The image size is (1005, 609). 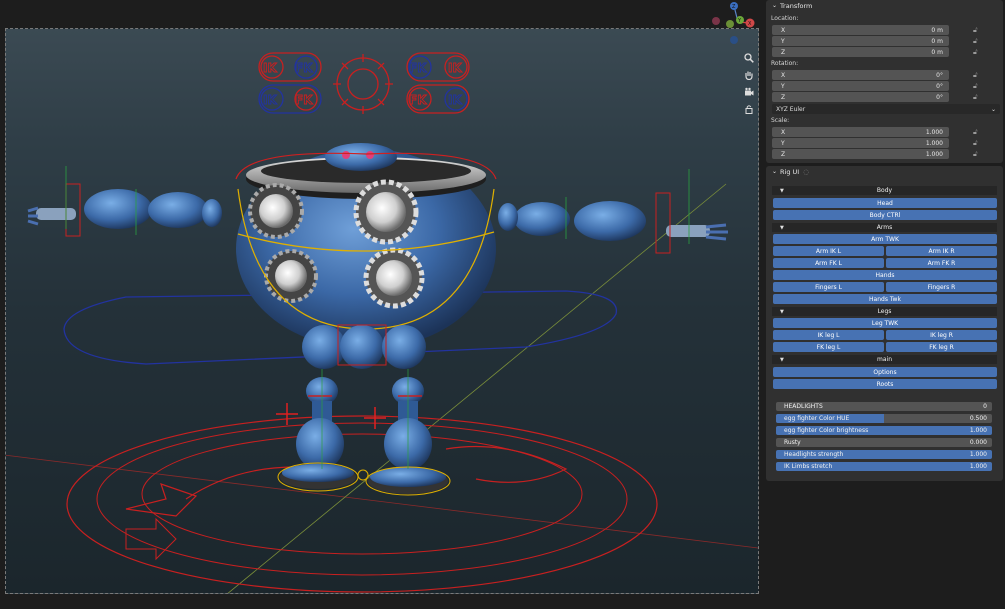 What do you see at coordinates (860, 86) in the screenshot?
I see `rotation-y-field: Y 0°` at bounding box center [860, 86].